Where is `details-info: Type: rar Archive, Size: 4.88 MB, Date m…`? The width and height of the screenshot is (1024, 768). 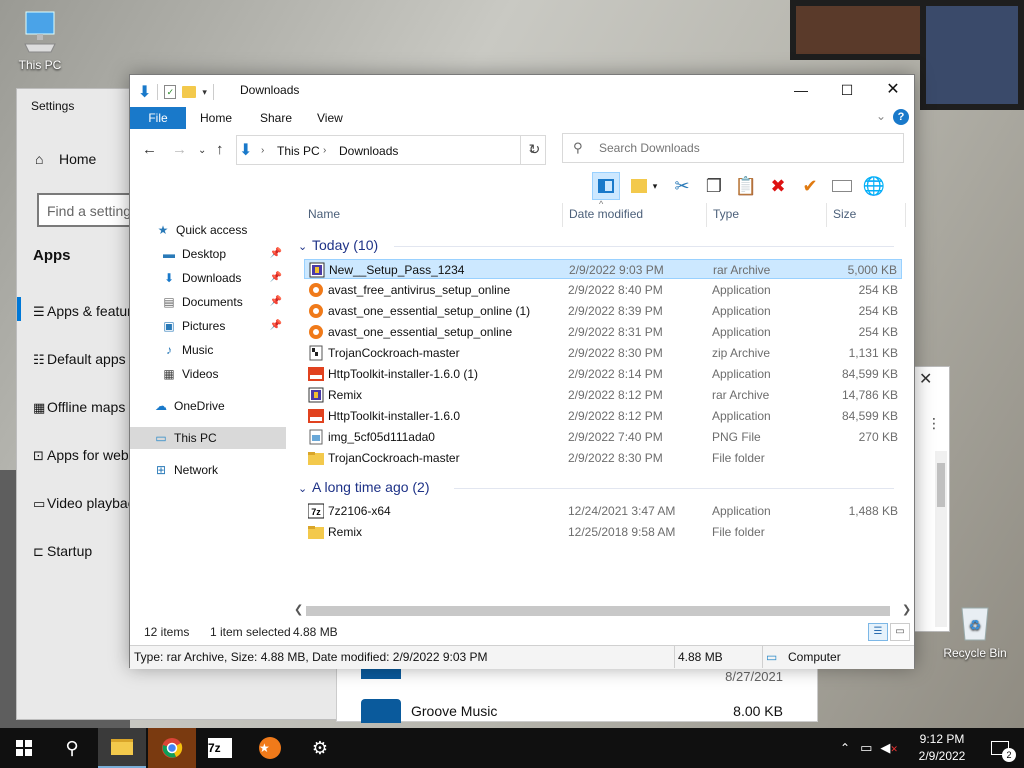
details-info: Type: rar Archive, Size: 4.88 MB, Date m… is located at coordinates (311, 657).